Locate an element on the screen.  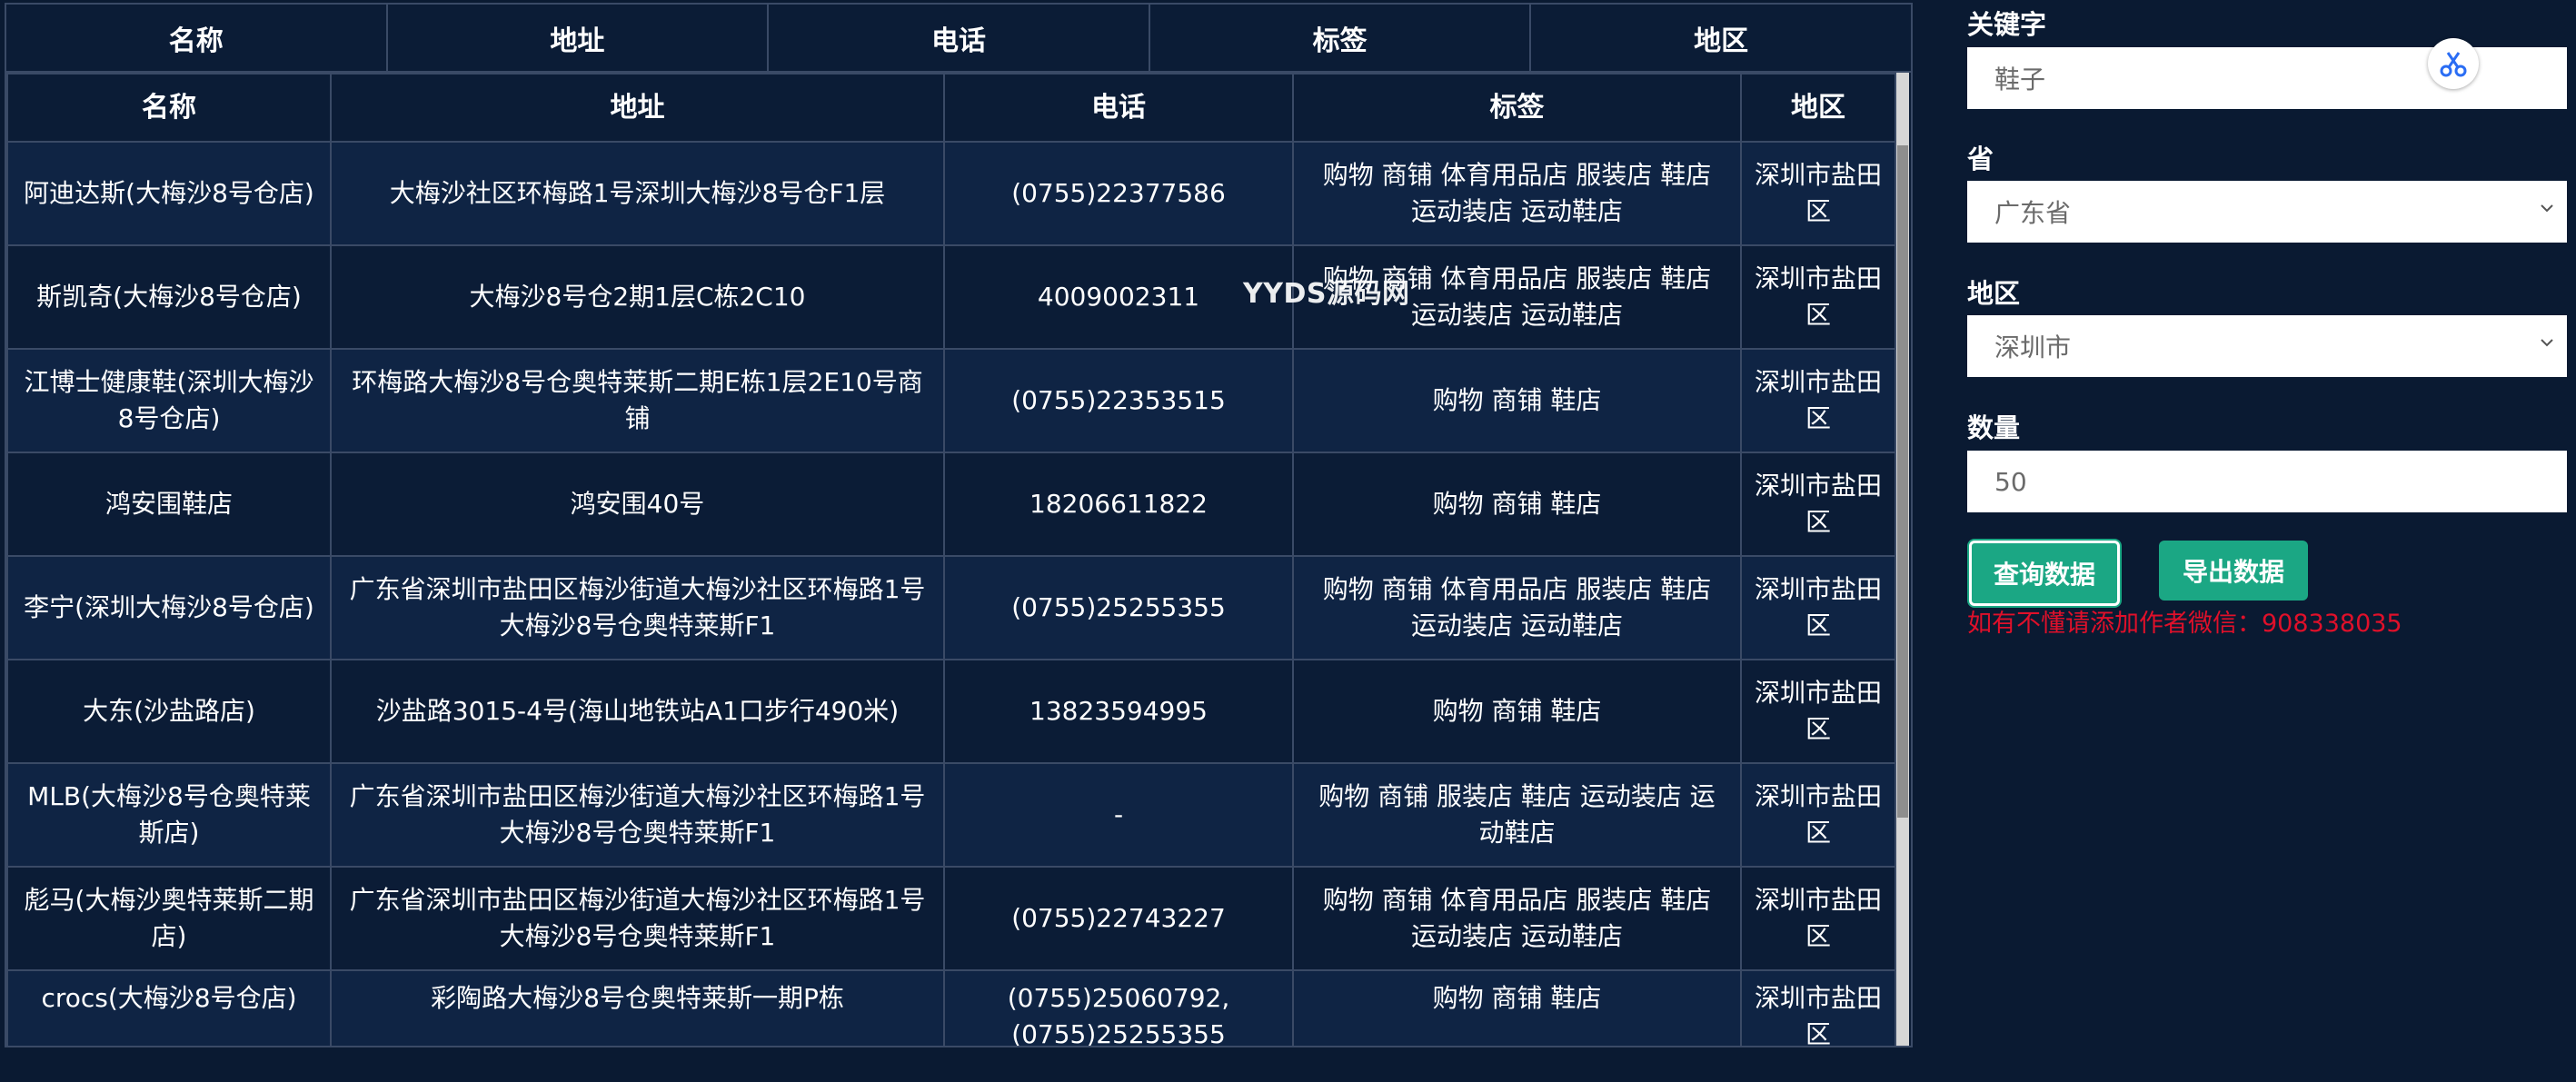
sticky-header-cell: 地址 is located at coordinates (579, 38).